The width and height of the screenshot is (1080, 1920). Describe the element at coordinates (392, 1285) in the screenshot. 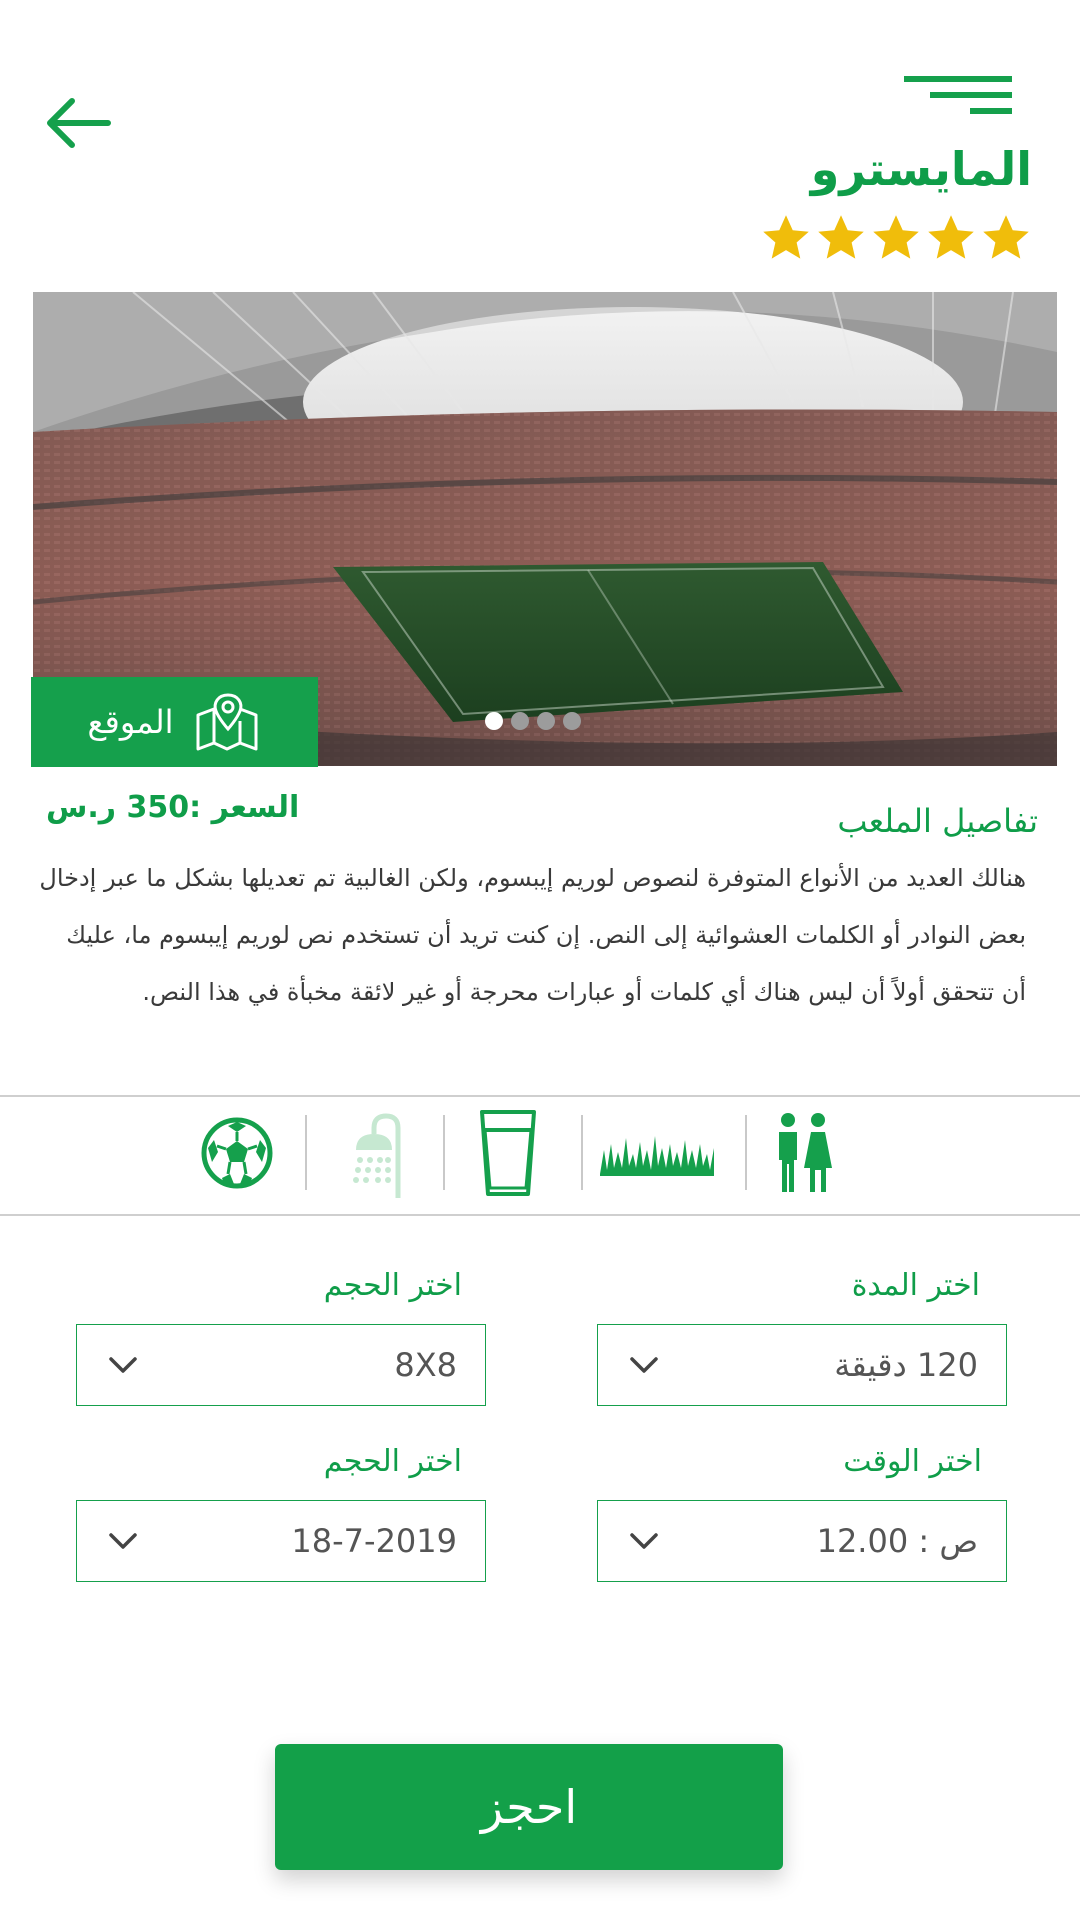

I see `size-label: اختر الحجم` at that location.